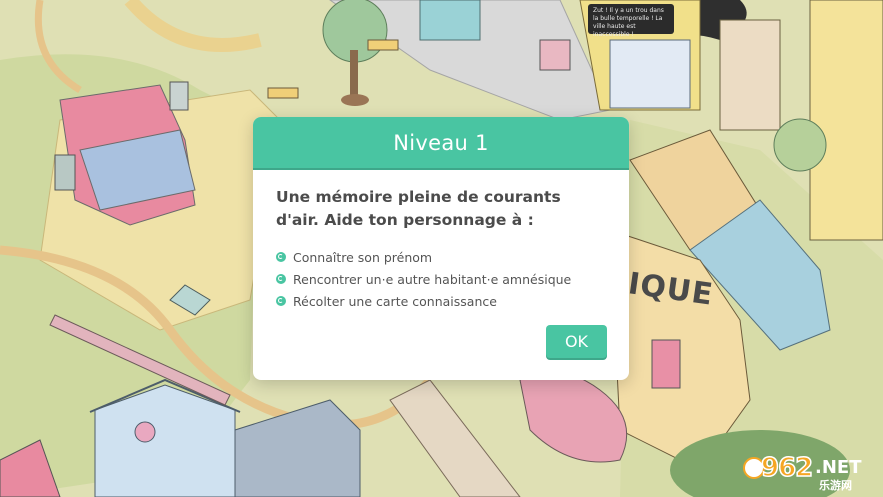 This screenshot has width=883, height=497. What do you see at coordinates (787, 468) in the screenshot?
I see `watermark-number: 962` at bounding box center [787, 468].